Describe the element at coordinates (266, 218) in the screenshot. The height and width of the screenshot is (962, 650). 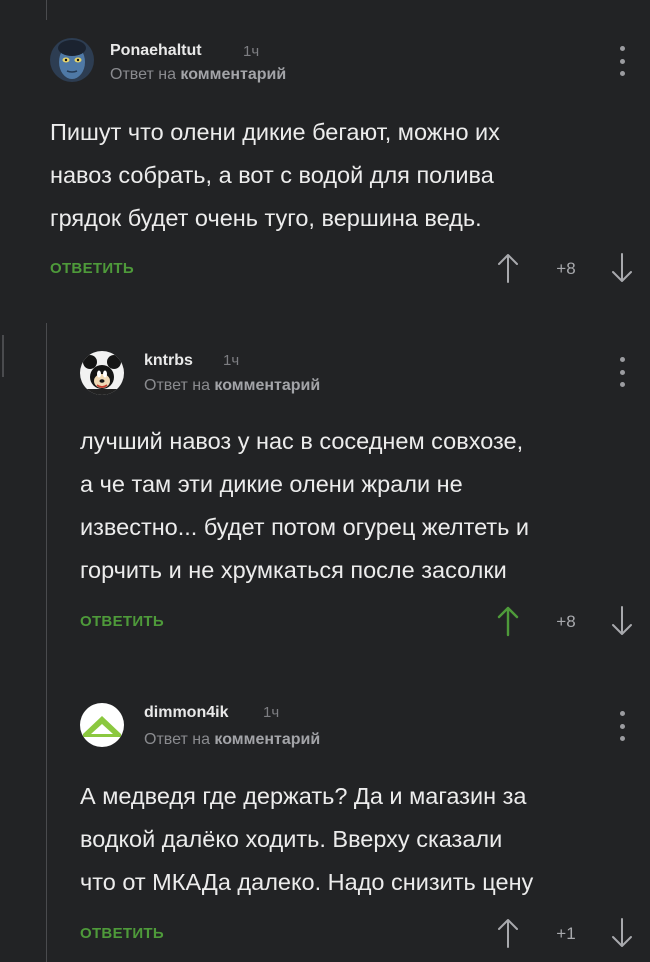
I see `comment-line: грядок будет очень туго, вершина ведь.` at that location.